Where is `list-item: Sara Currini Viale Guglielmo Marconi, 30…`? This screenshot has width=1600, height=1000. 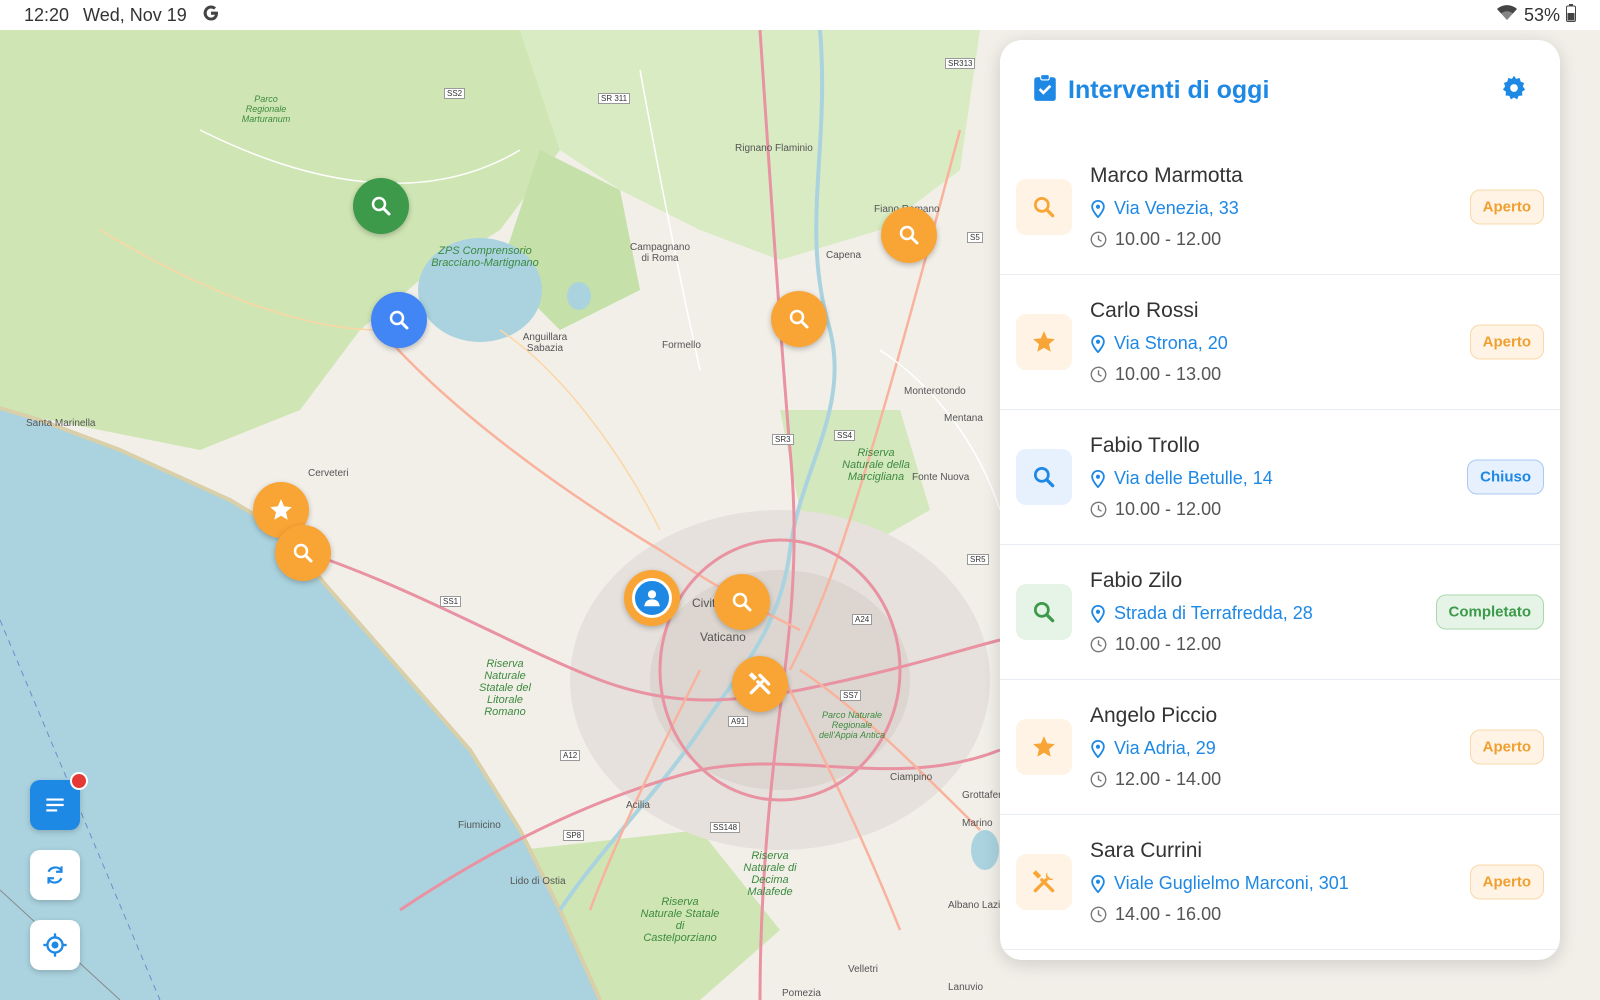 list-item: Sara Currini Viale Guglielmo Marconi, 30… is located at coordinates (1280, 882).